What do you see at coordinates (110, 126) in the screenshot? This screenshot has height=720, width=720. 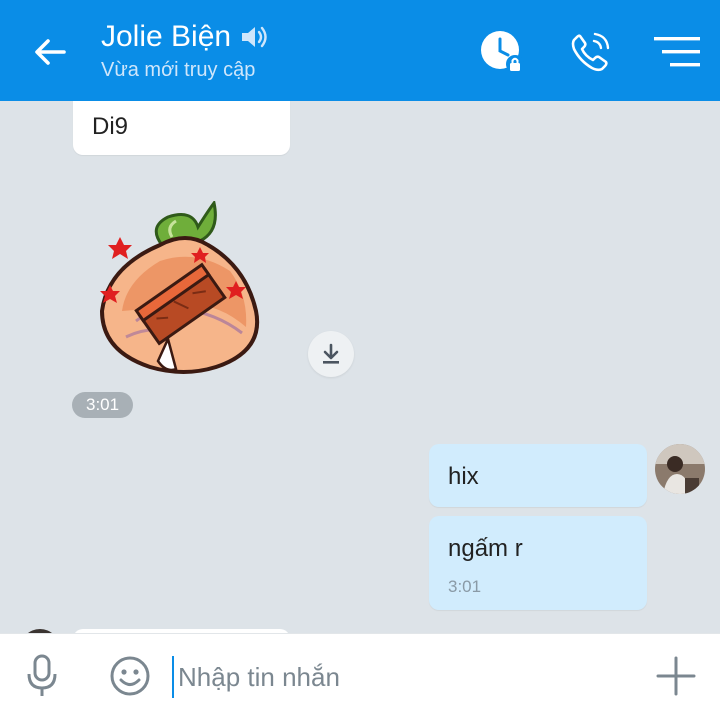 I see `message-text: Di9` at bounding box center [110, 126].